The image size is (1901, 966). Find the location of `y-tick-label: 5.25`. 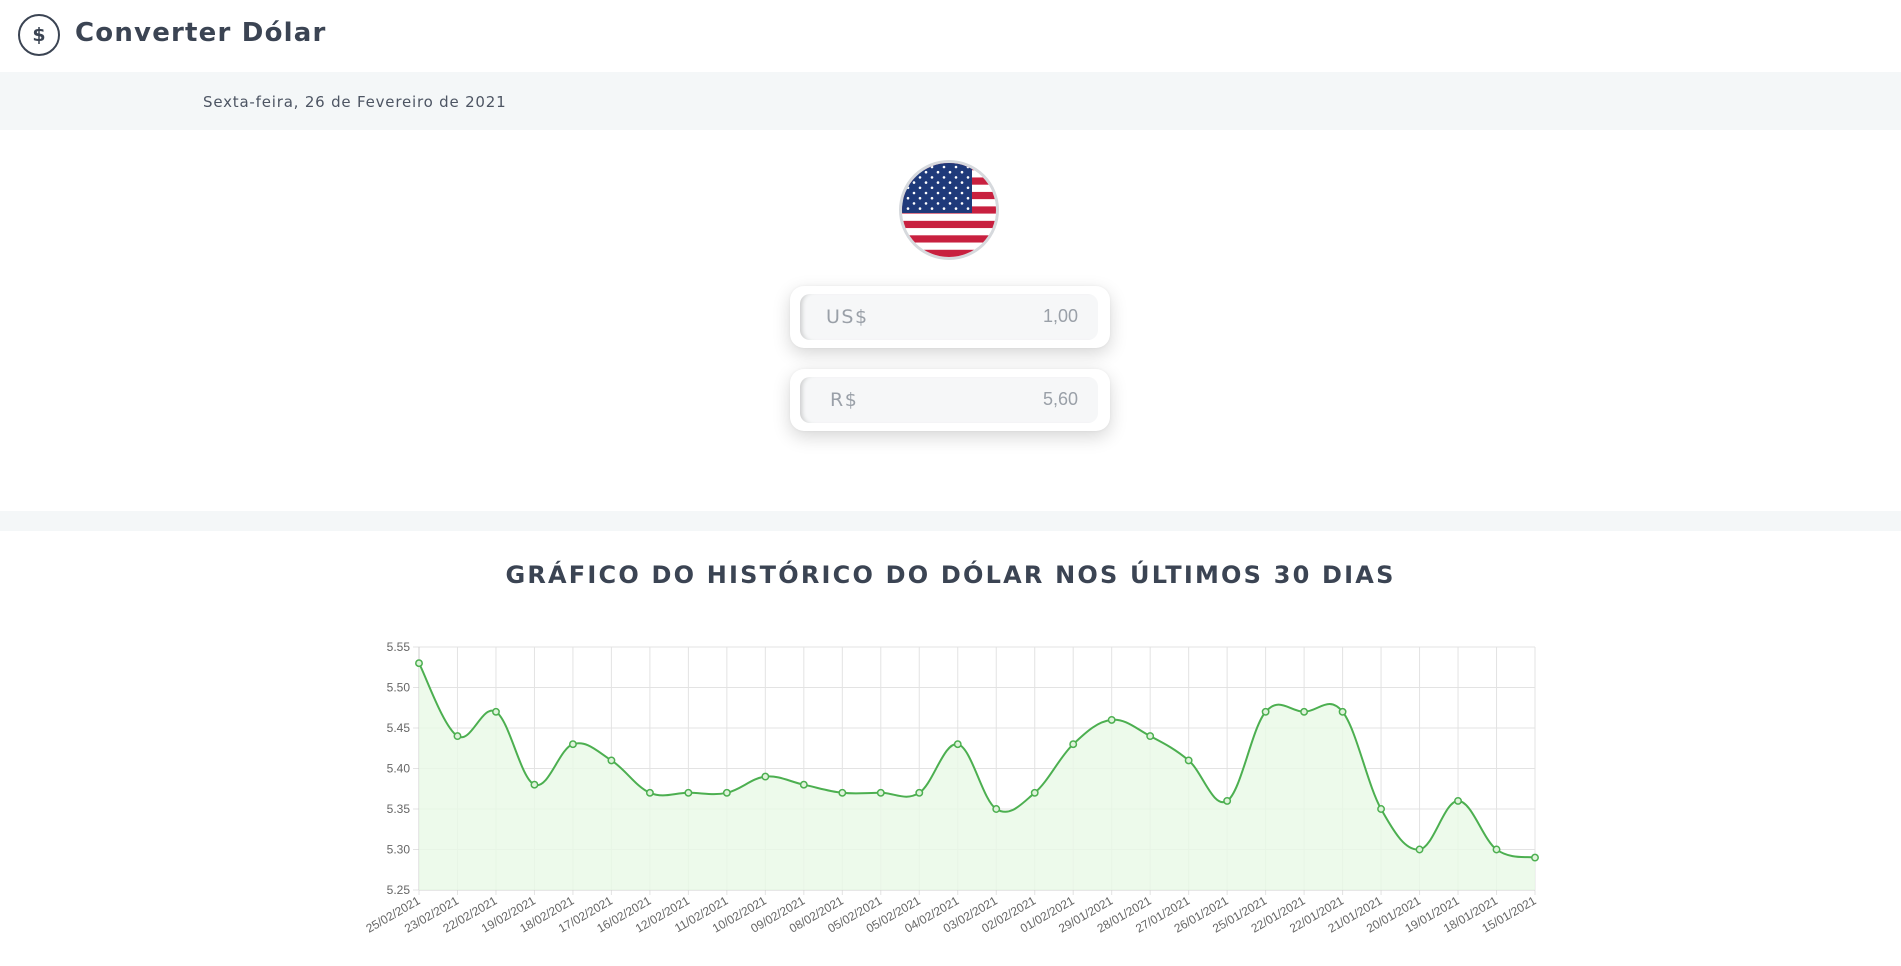

y-tick-label: 5.25 is located at coordinates (399, 890).